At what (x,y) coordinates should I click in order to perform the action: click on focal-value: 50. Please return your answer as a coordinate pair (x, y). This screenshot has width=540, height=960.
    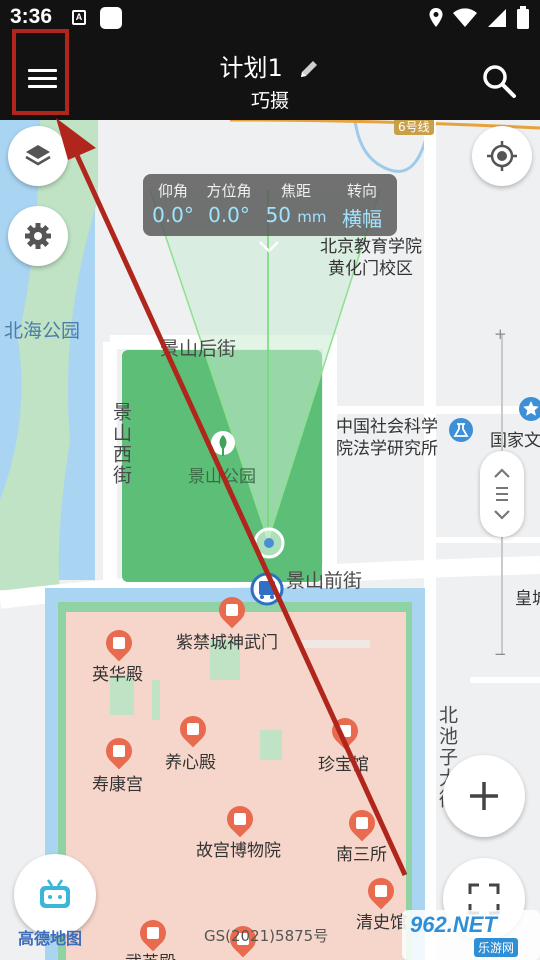
    Looking at the image, I should click on (278, 215).